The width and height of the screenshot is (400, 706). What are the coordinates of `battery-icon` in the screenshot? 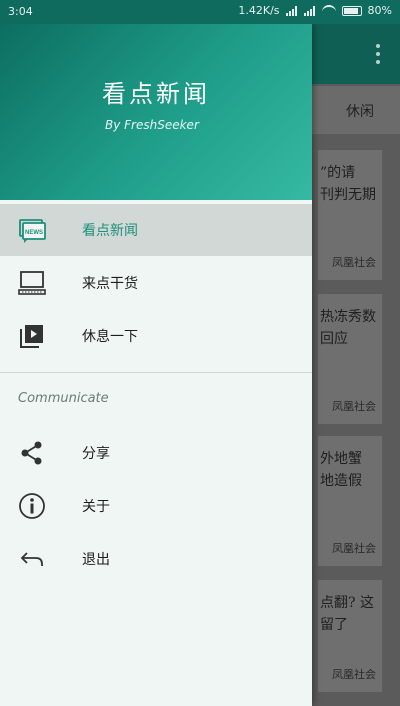 It's located at (351, 10).